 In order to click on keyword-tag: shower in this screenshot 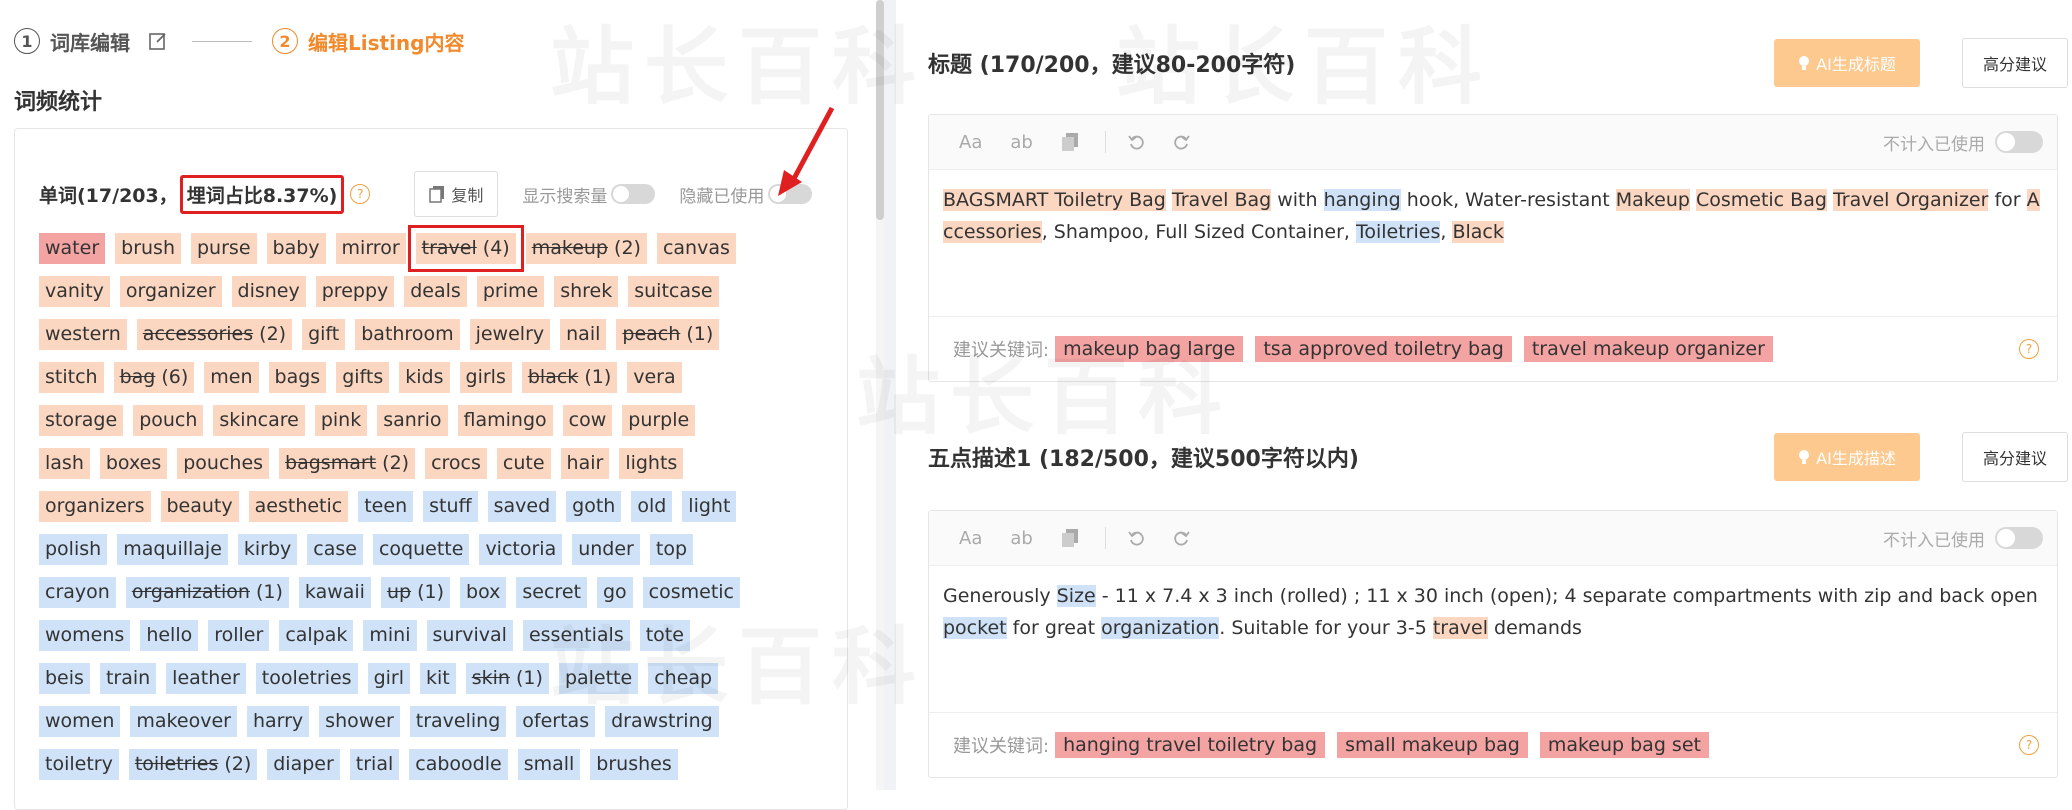, I will do `click(359, 721)`.